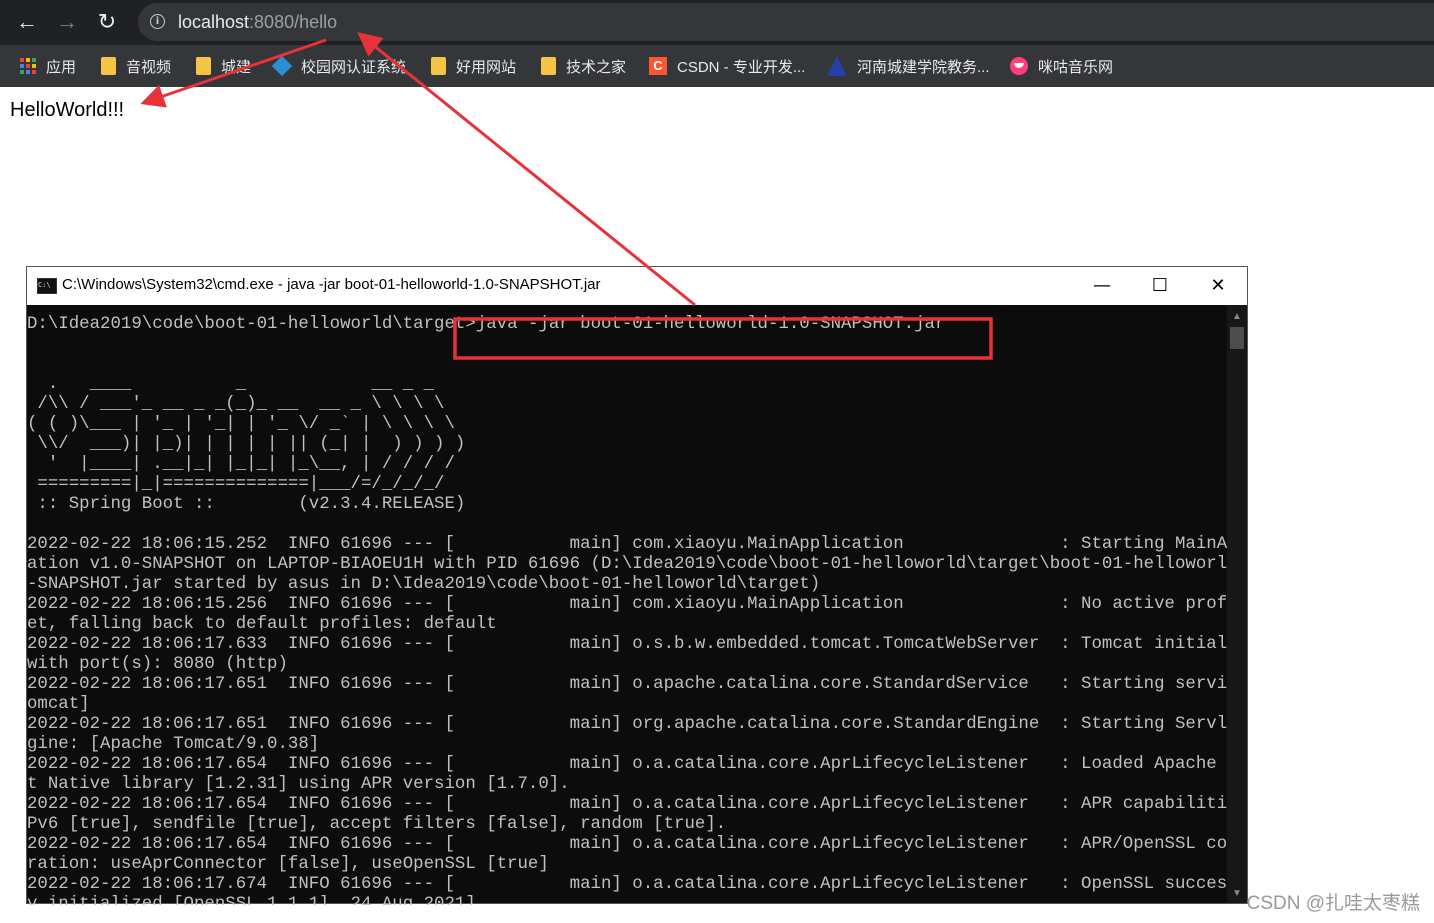  Describe the element at coordinates (1019, 66) in the screenshot. I see `migu-icon` at that location.